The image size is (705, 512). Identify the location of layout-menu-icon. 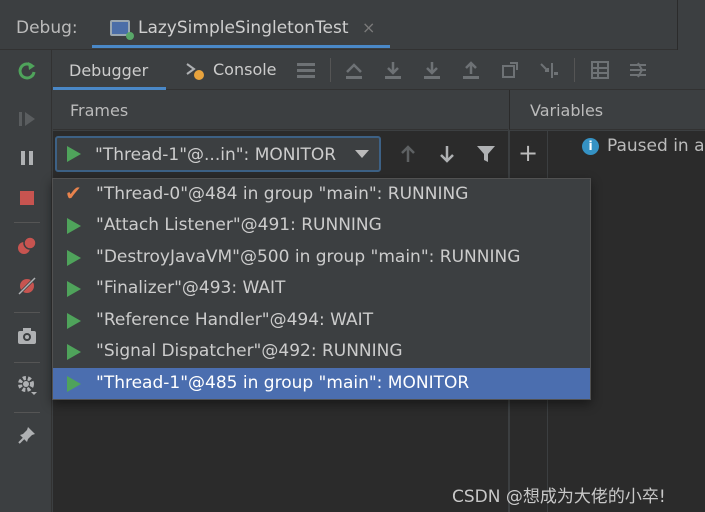
(306, 70).